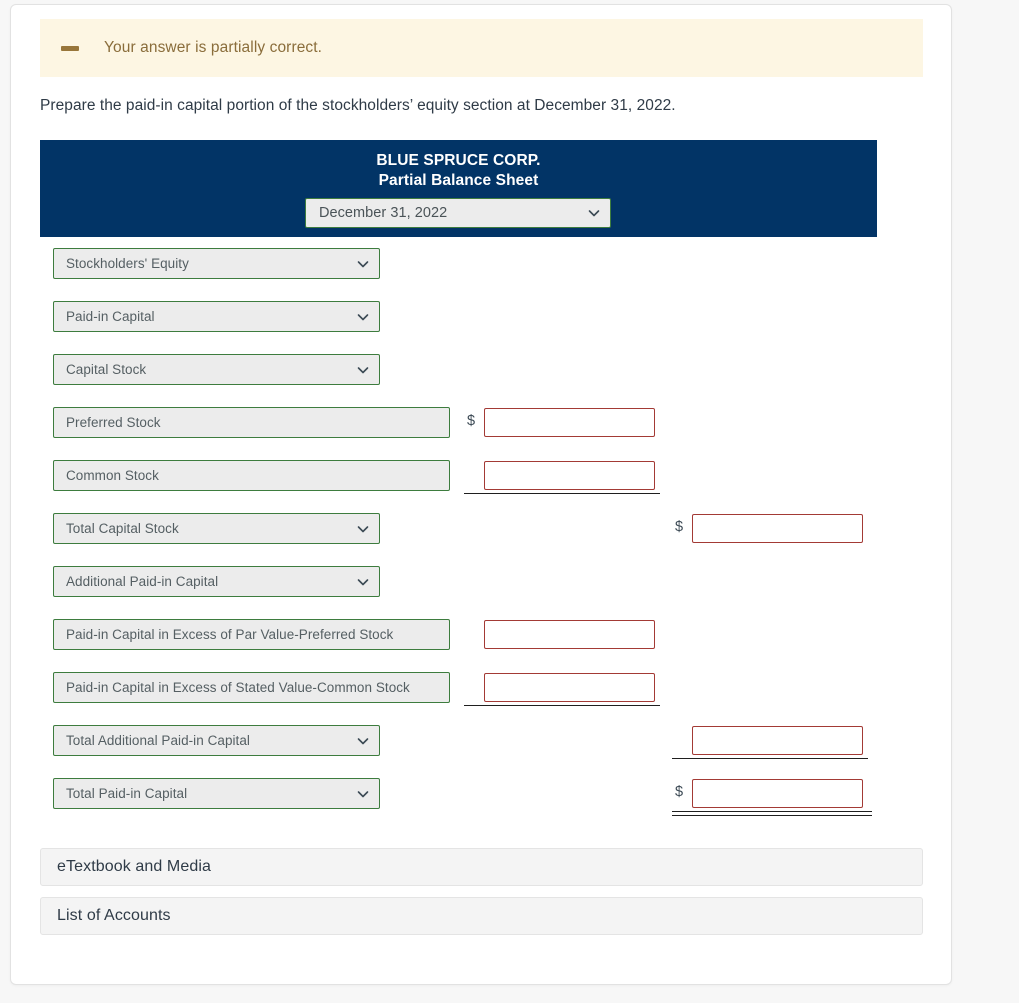 This screenshot has width=1019, height=1003. I want to click on amount-input-total-capital-stock, so click(777, 528).